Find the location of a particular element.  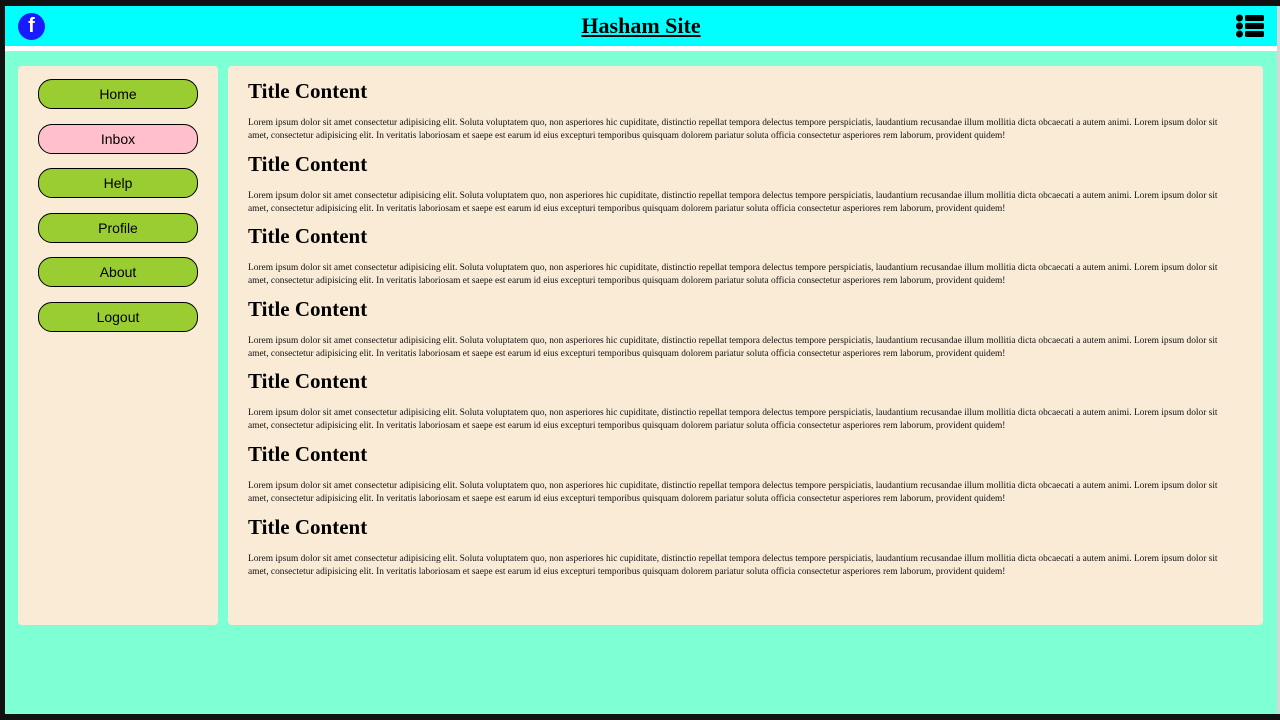

sidebar-item-home: Home is located at coordinates (118, 94).